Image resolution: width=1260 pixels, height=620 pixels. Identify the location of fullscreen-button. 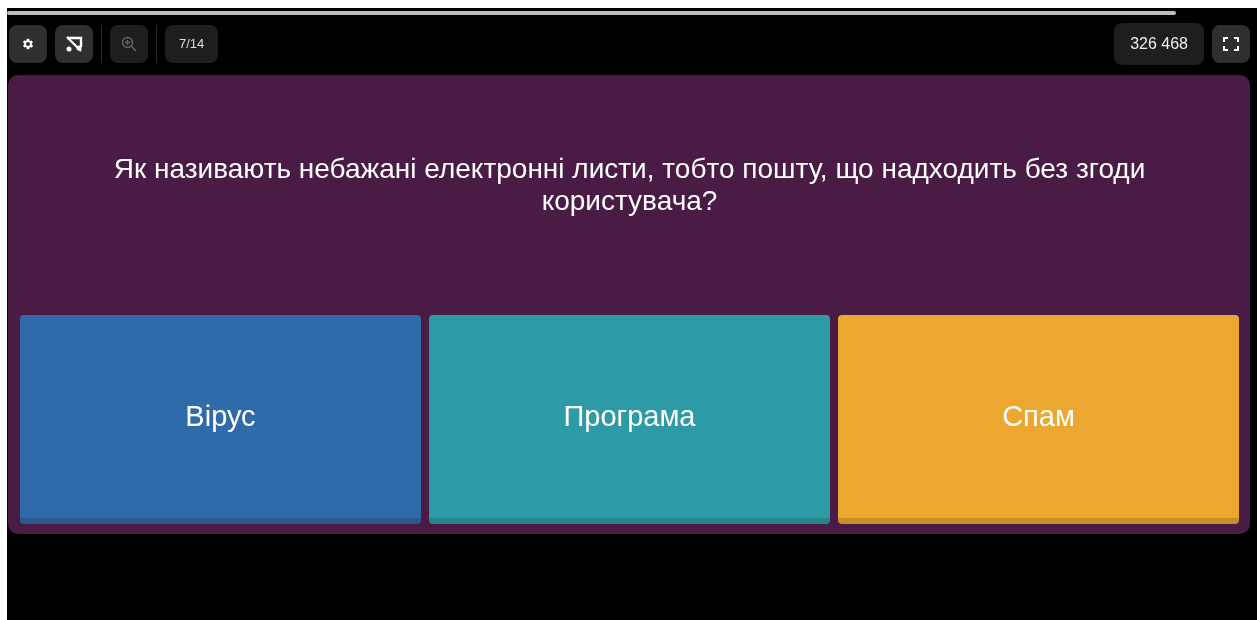
(1231, 44).